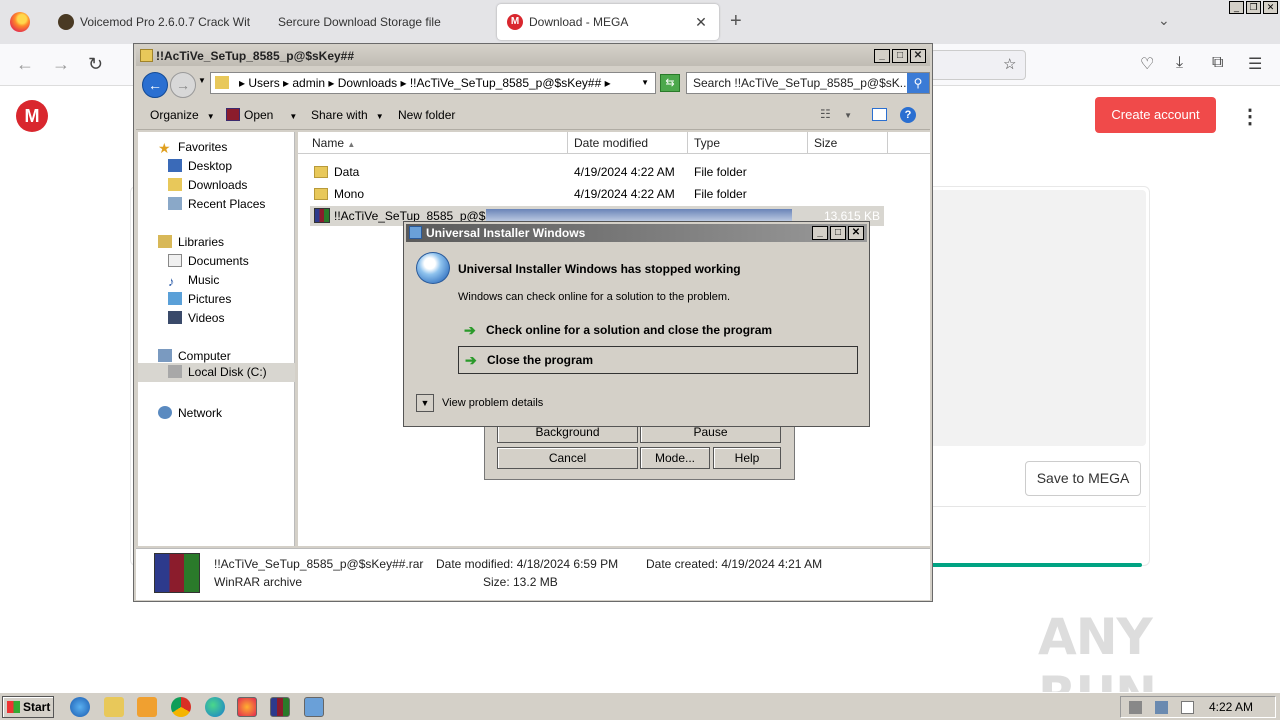 The width and height of the screenshot is (1280, 724). Describe the element at coordinates (471, 360) in the screenshot. I see `green-arrow-icon: ➔` at that location.